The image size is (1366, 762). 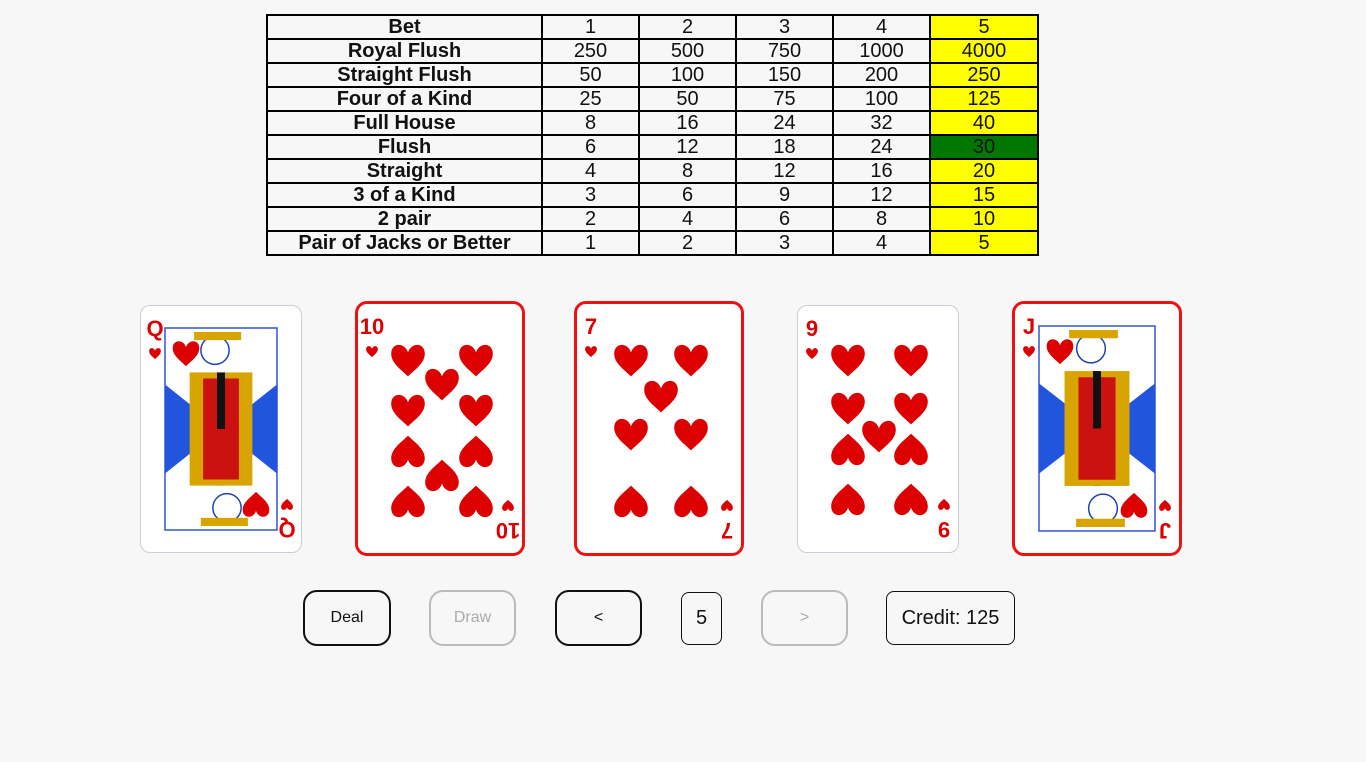 What do you see at coordinates (881, 51) in the screenshot?
I see `paytable-cell: 1000` at bounding box center [881, 51].